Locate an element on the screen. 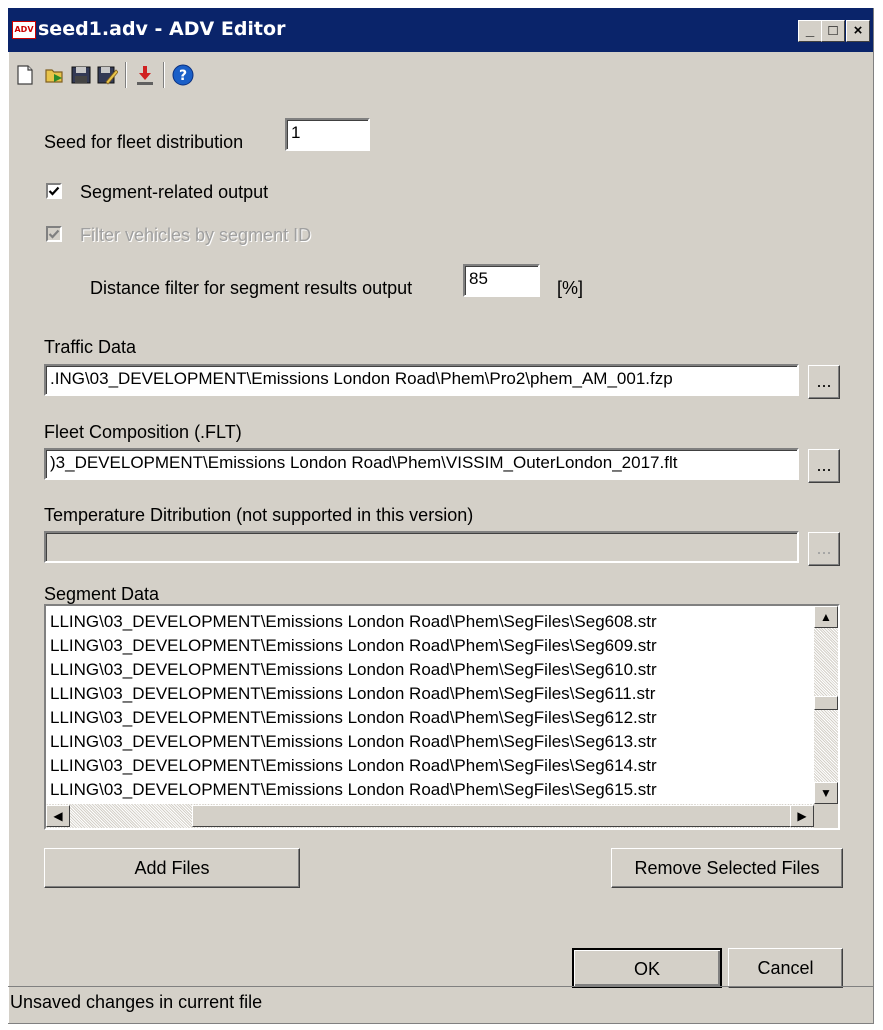 This screenshot has width=883, height=1030. filter-vehicles-checkbox is located at coordinates (54, 234).